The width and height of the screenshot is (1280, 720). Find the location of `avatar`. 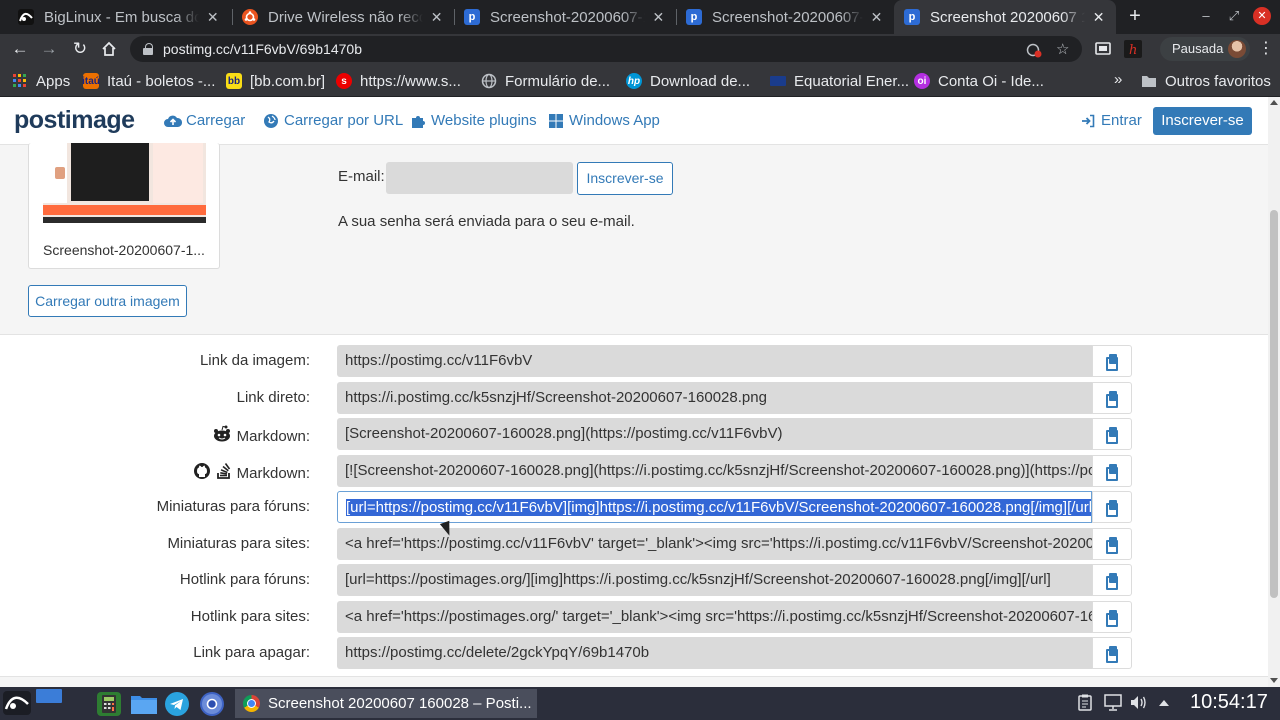

avatar is located at coordinates (1237, 49).